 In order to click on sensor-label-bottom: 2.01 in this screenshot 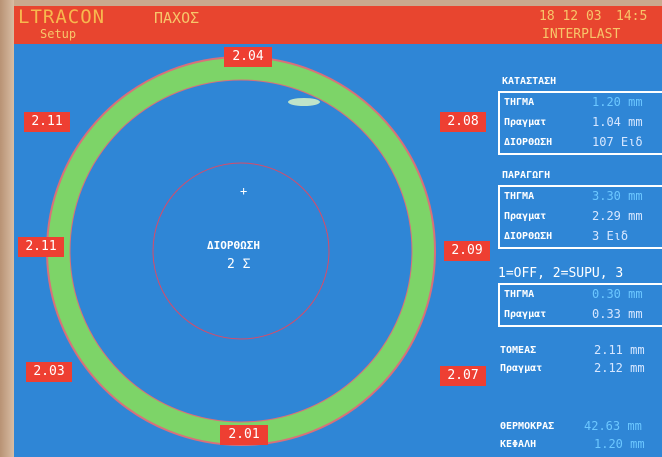, I will do `click(244, 435)`.